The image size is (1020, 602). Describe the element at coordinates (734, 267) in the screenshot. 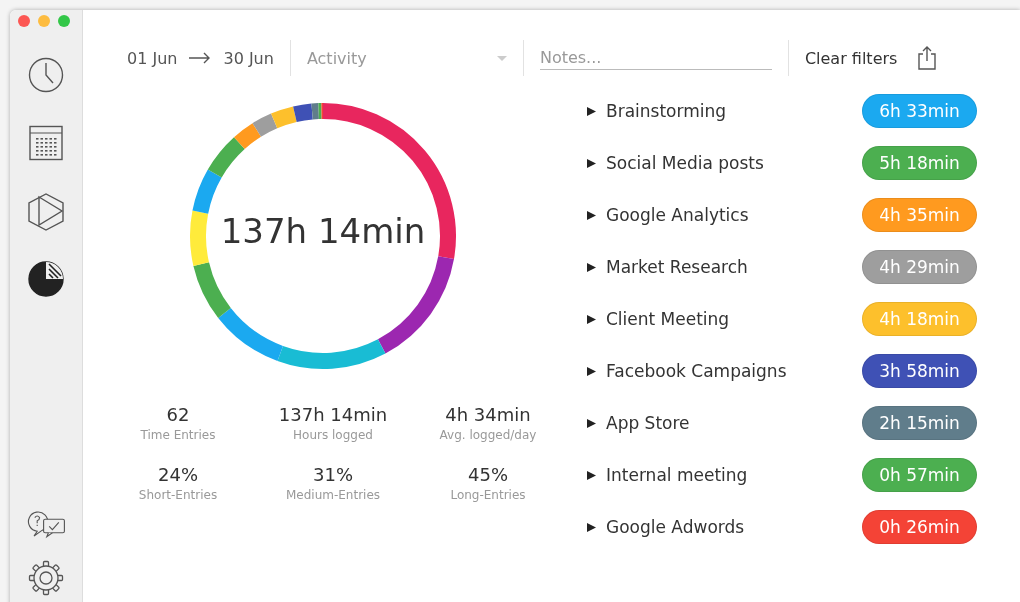

I see `activity-name: Market Research` at that location.